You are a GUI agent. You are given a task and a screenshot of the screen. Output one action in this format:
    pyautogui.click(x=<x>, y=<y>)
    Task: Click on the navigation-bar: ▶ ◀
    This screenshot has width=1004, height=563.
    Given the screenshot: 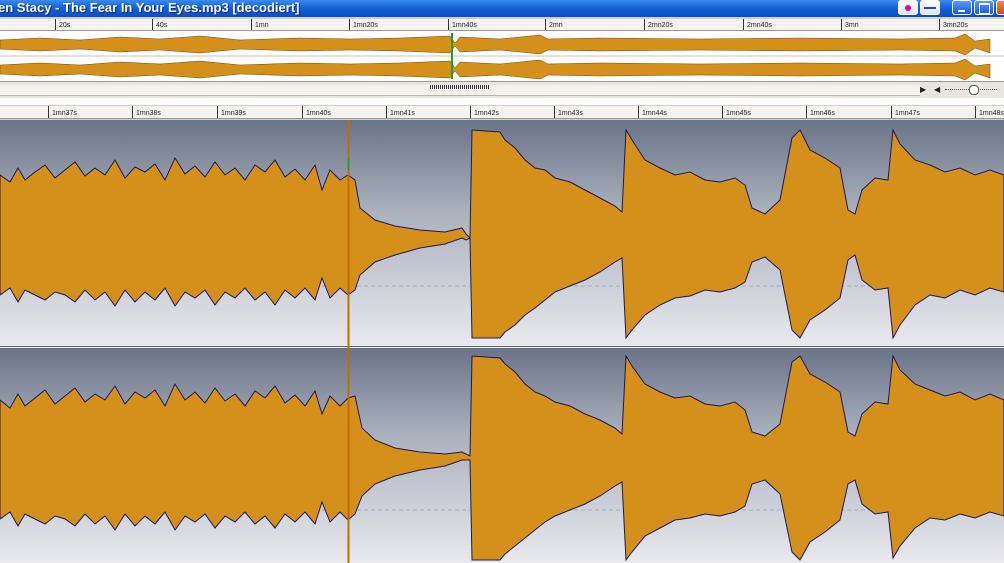 What is the action you would take?
    pyautogui.click(x=502, y=90)
    